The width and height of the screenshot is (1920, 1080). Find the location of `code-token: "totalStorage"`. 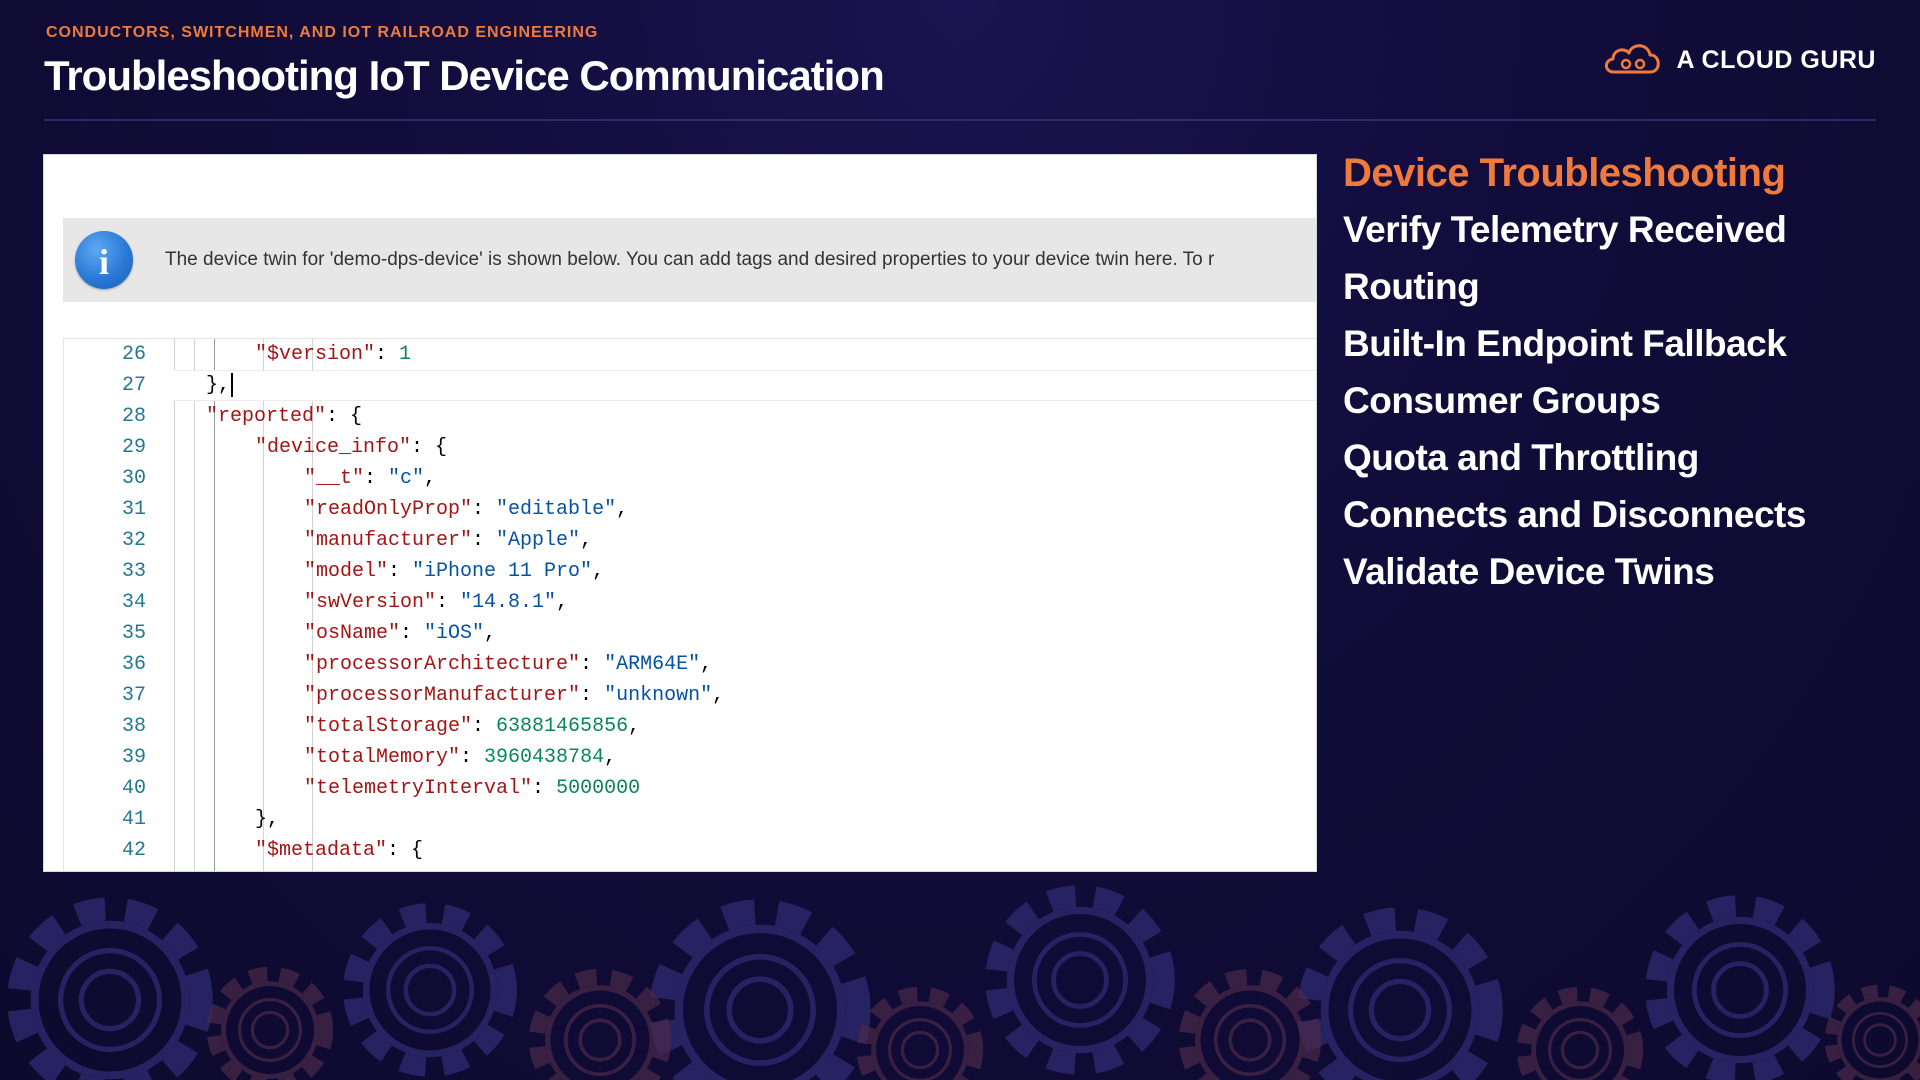

code-token: "totalStorage" is located at coordinates (388, 726).